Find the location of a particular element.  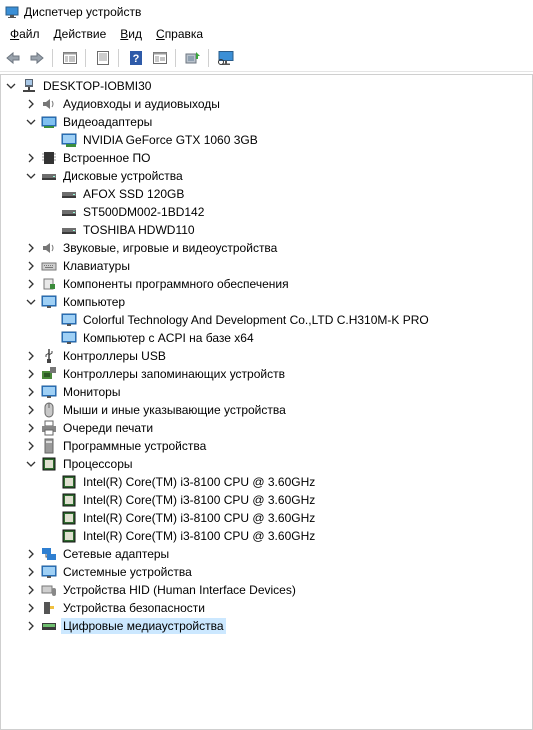

tree-device: TOSHIBA HDWD110 is located at coordinates (127, 230).